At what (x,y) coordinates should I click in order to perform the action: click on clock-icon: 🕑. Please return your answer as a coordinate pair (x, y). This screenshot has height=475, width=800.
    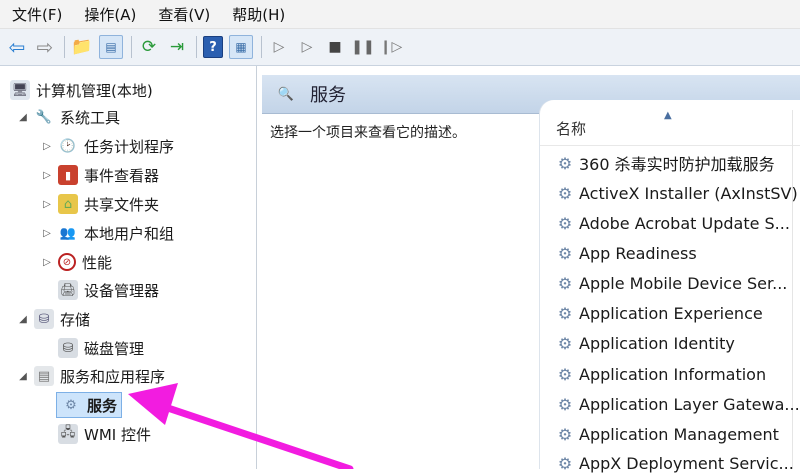
    Looking at the image, I should click on (68, 146).